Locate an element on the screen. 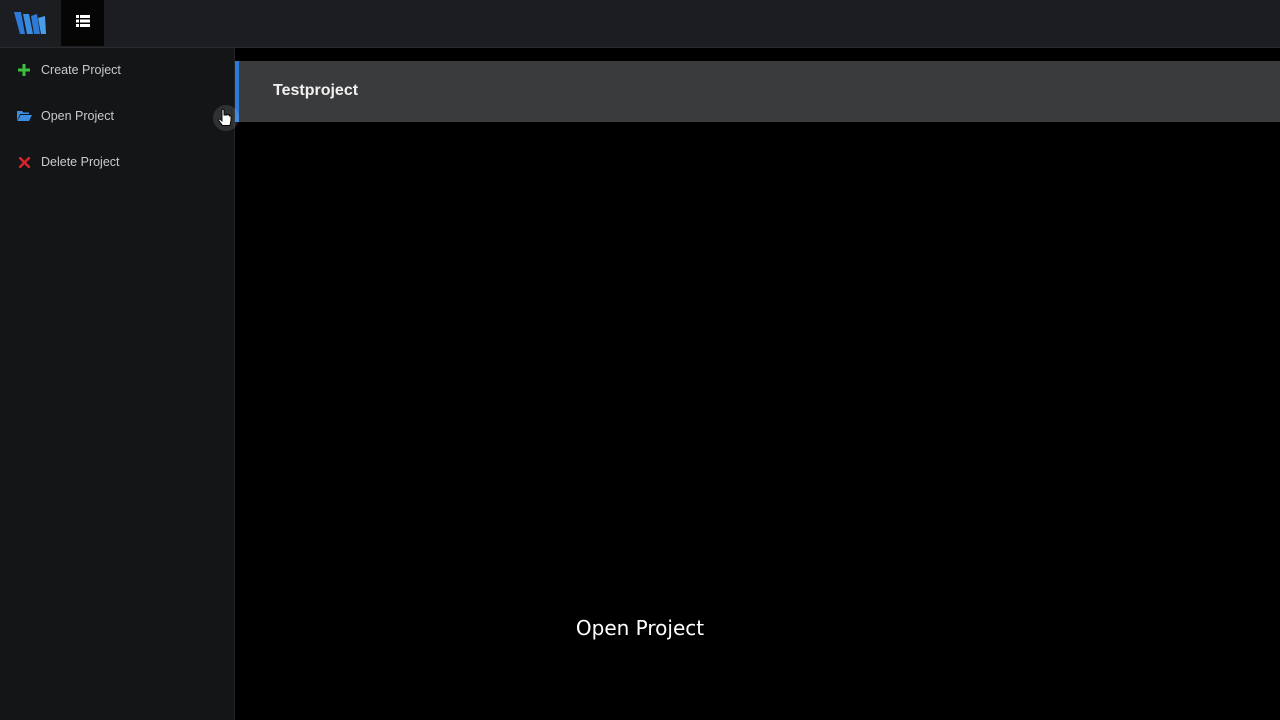 The image size is (1280, 720). sidebar-item-label: Create Project is located at coordinates (81, 70).